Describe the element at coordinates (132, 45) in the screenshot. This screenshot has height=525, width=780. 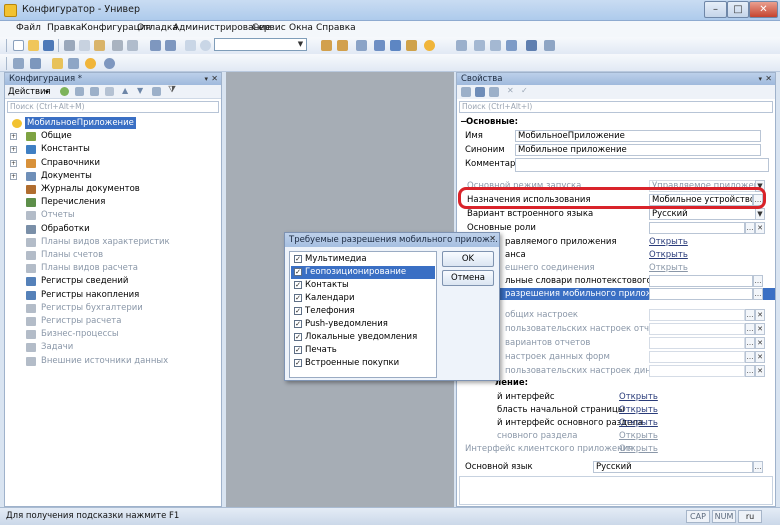
I see `preview-icon` at that location.